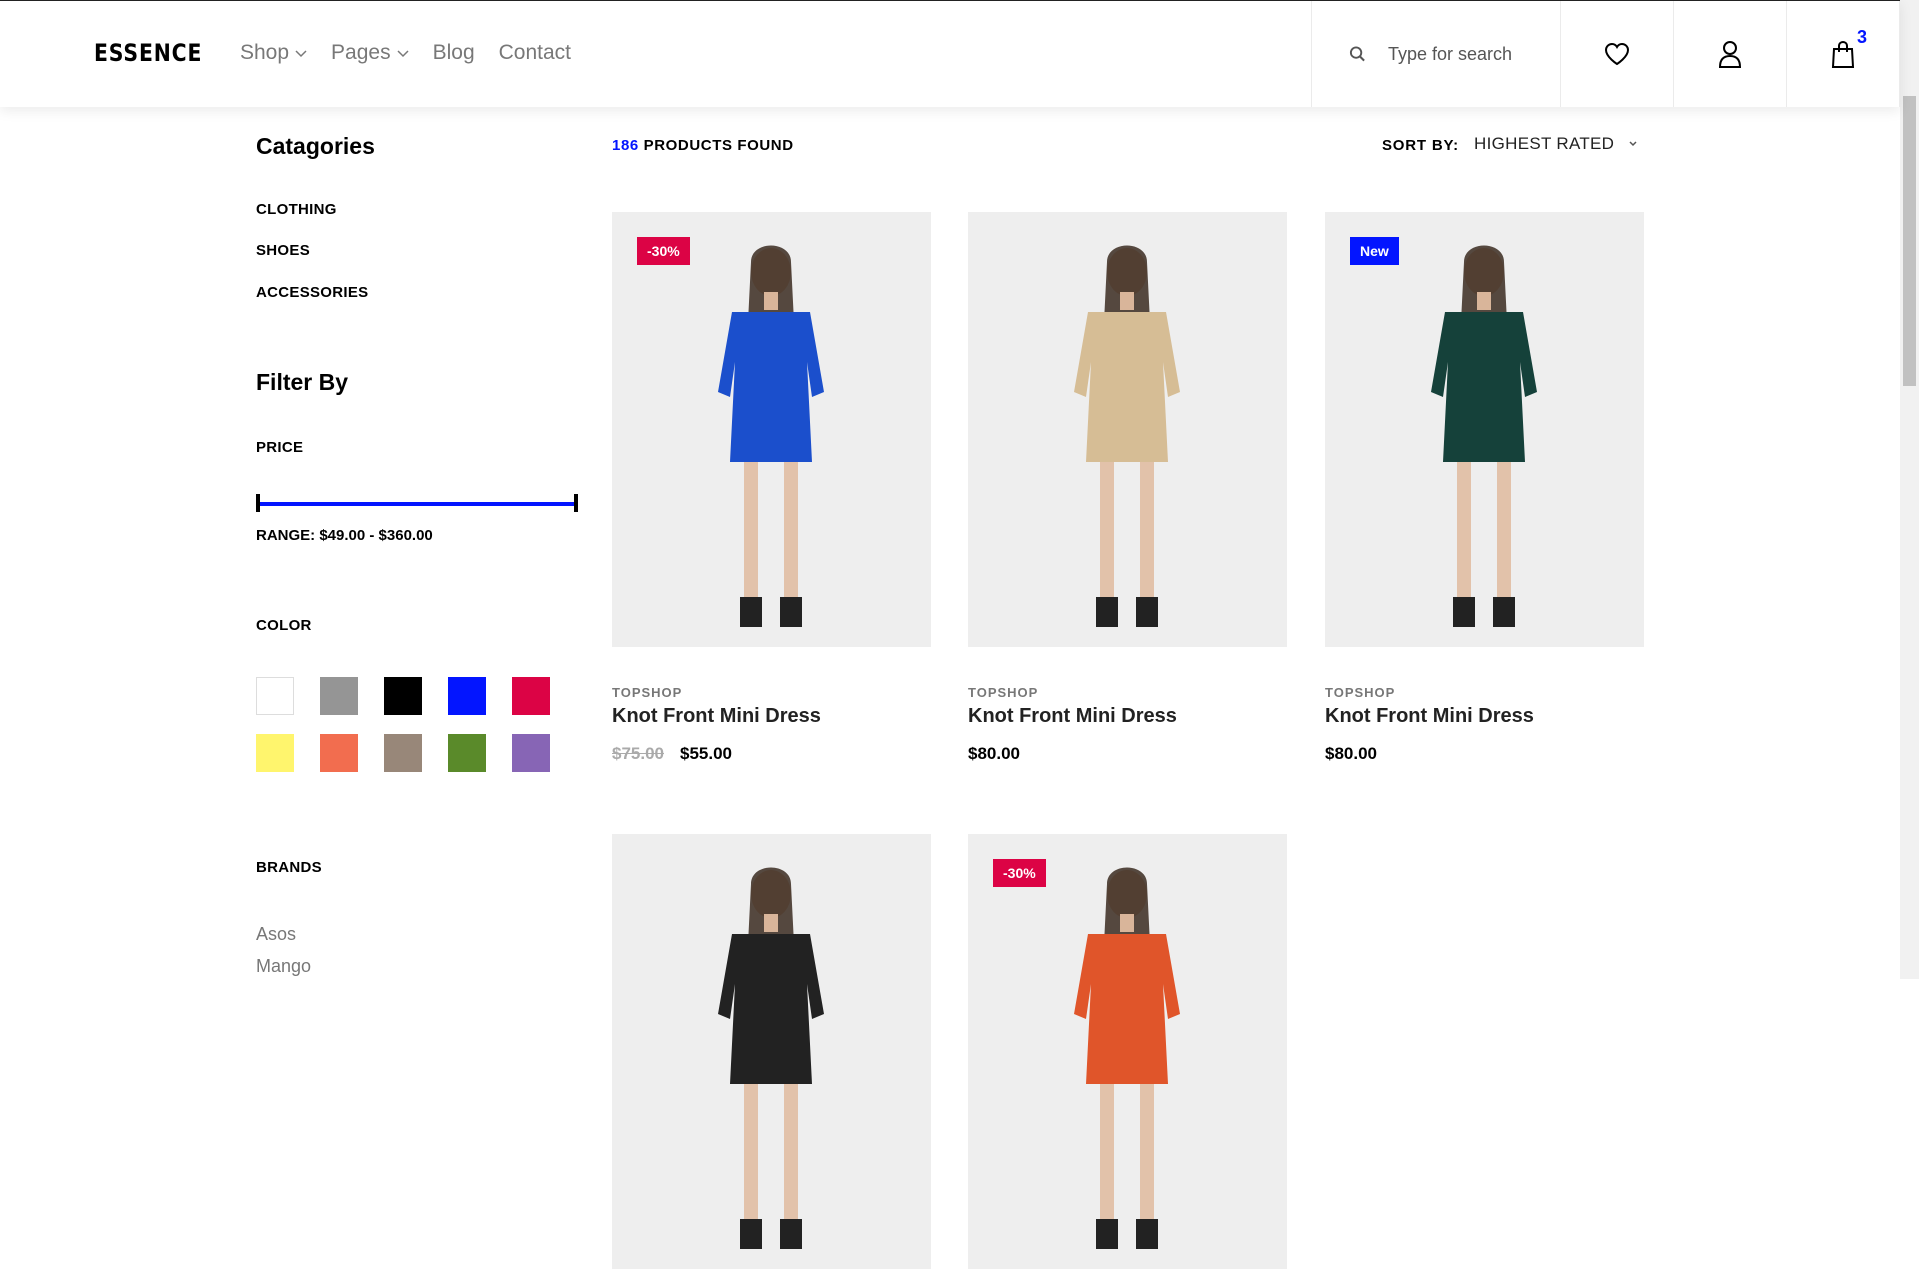 The image size is (1919, 1269). I want to click on shopping-bag-icon, so click(1843, 54).